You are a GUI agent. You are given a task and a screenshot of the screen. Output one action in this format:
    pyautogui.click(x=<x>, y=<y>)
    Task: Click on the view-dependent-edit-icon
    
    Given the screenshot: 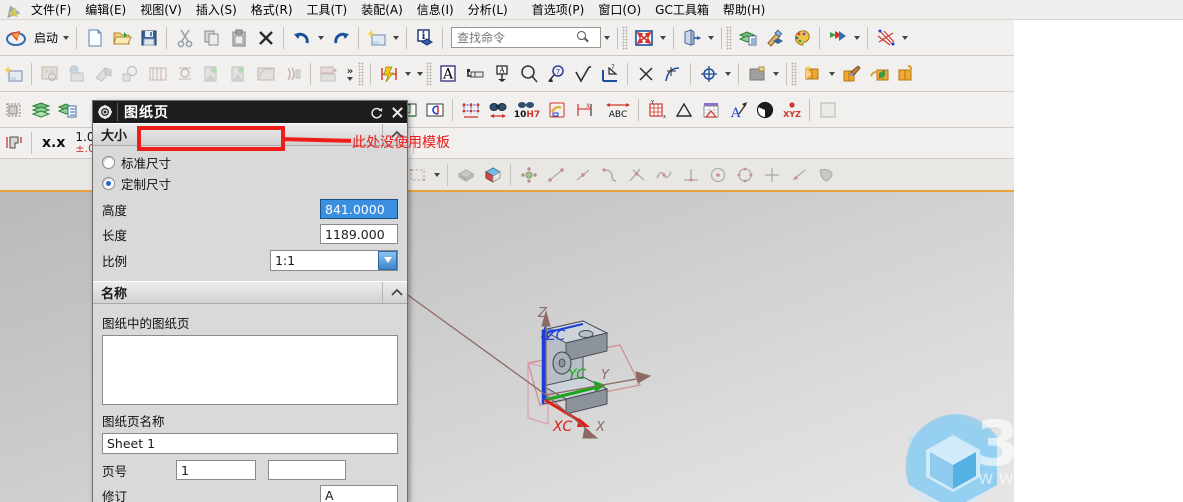 What is the action you would take?
    pyautogui.click(x=238, y=73)
    